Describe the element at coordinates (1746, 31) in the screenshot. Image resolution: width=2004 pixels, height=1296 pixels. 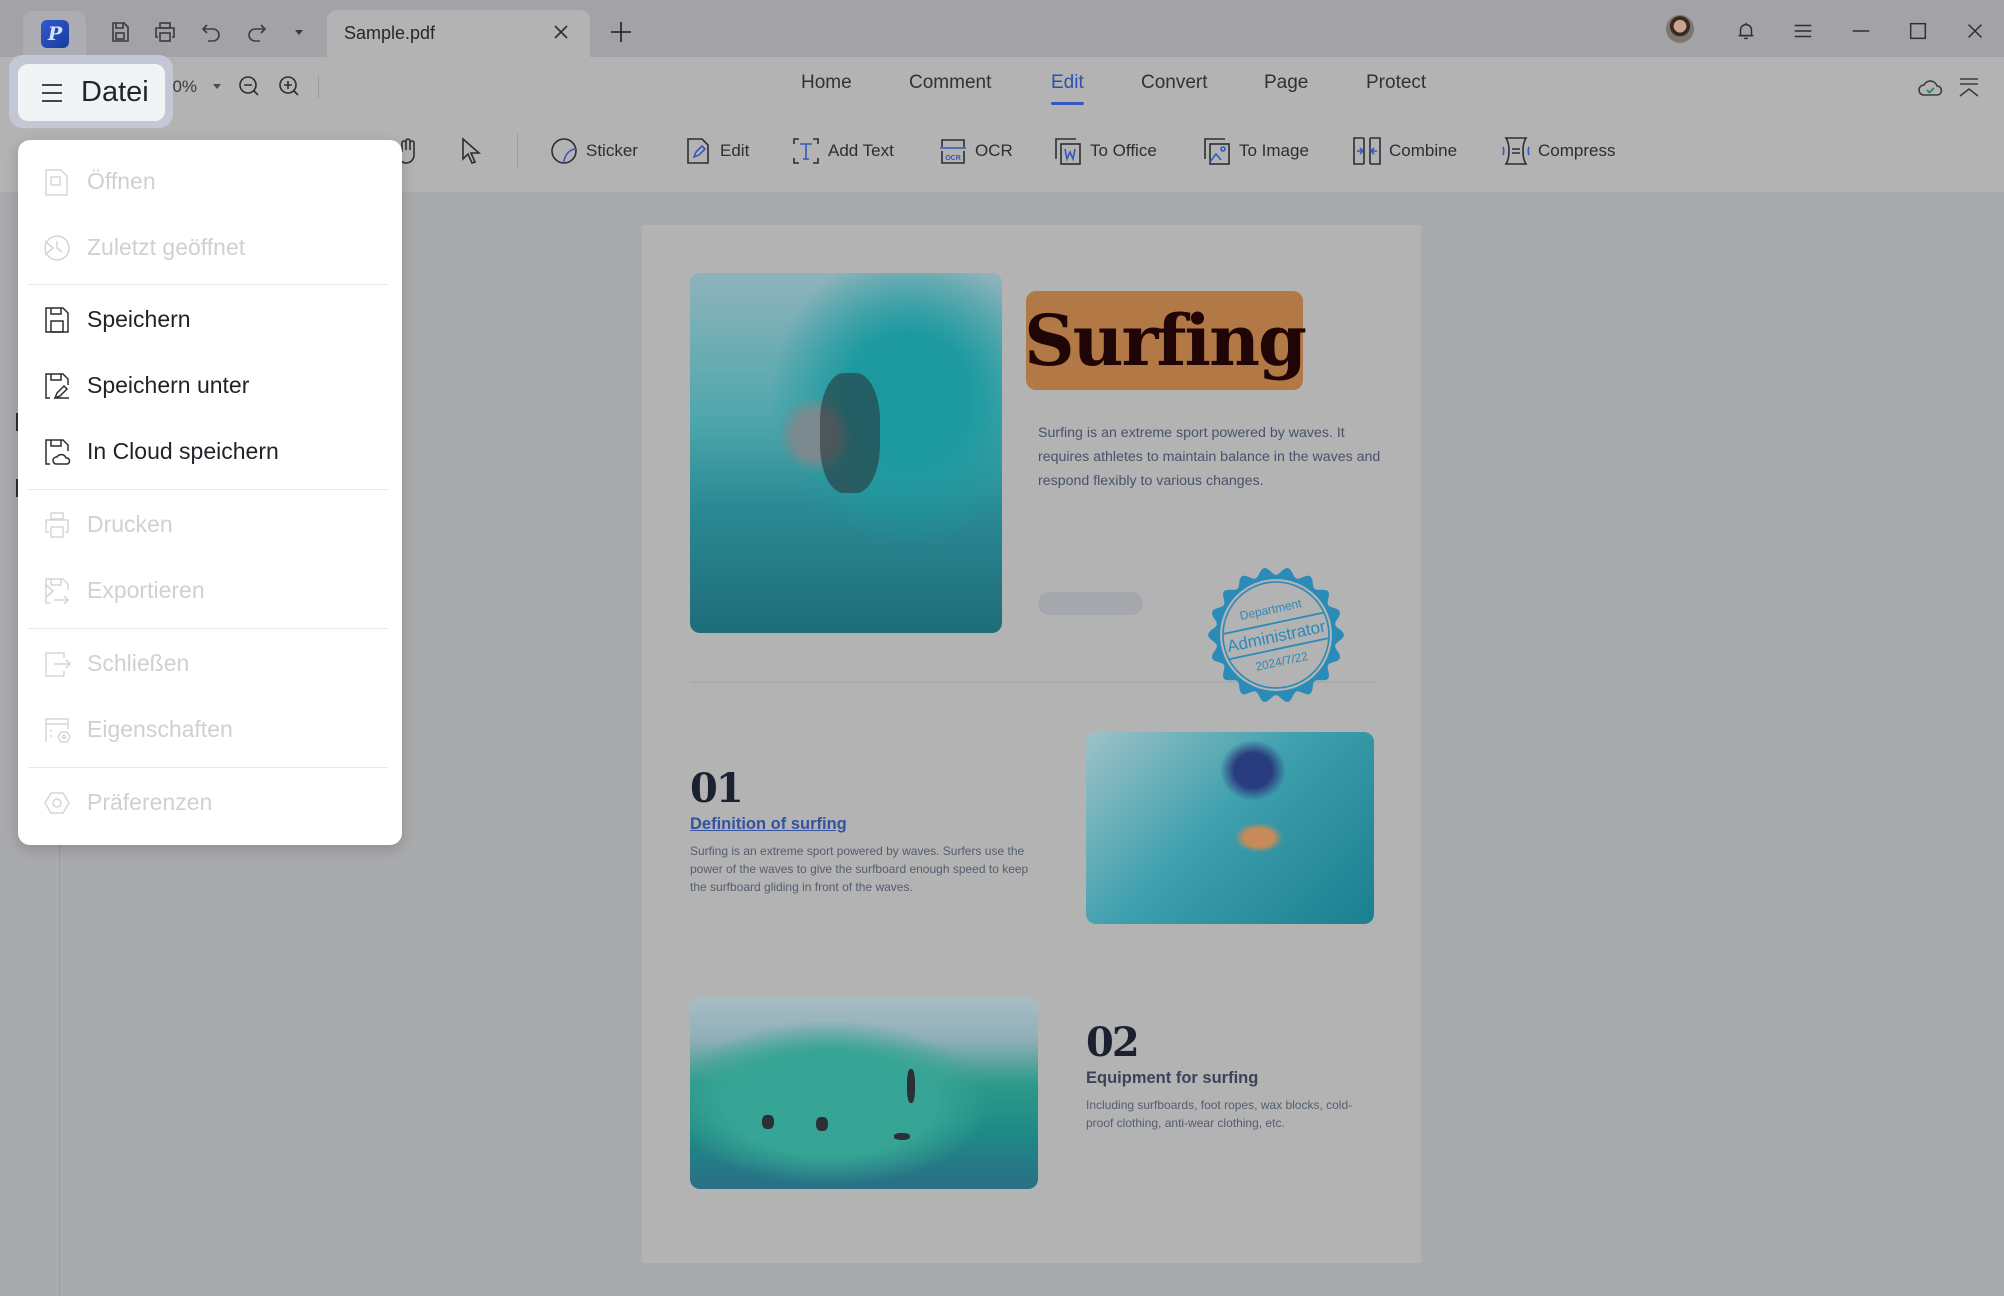
I see `bell-icon` at that location.